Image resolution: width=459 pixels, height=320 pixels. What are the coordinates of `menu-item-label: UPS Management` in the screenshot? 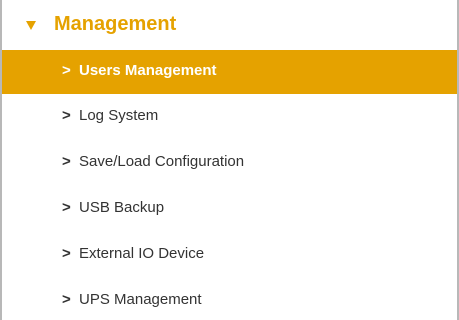 It's located at (140, 299).